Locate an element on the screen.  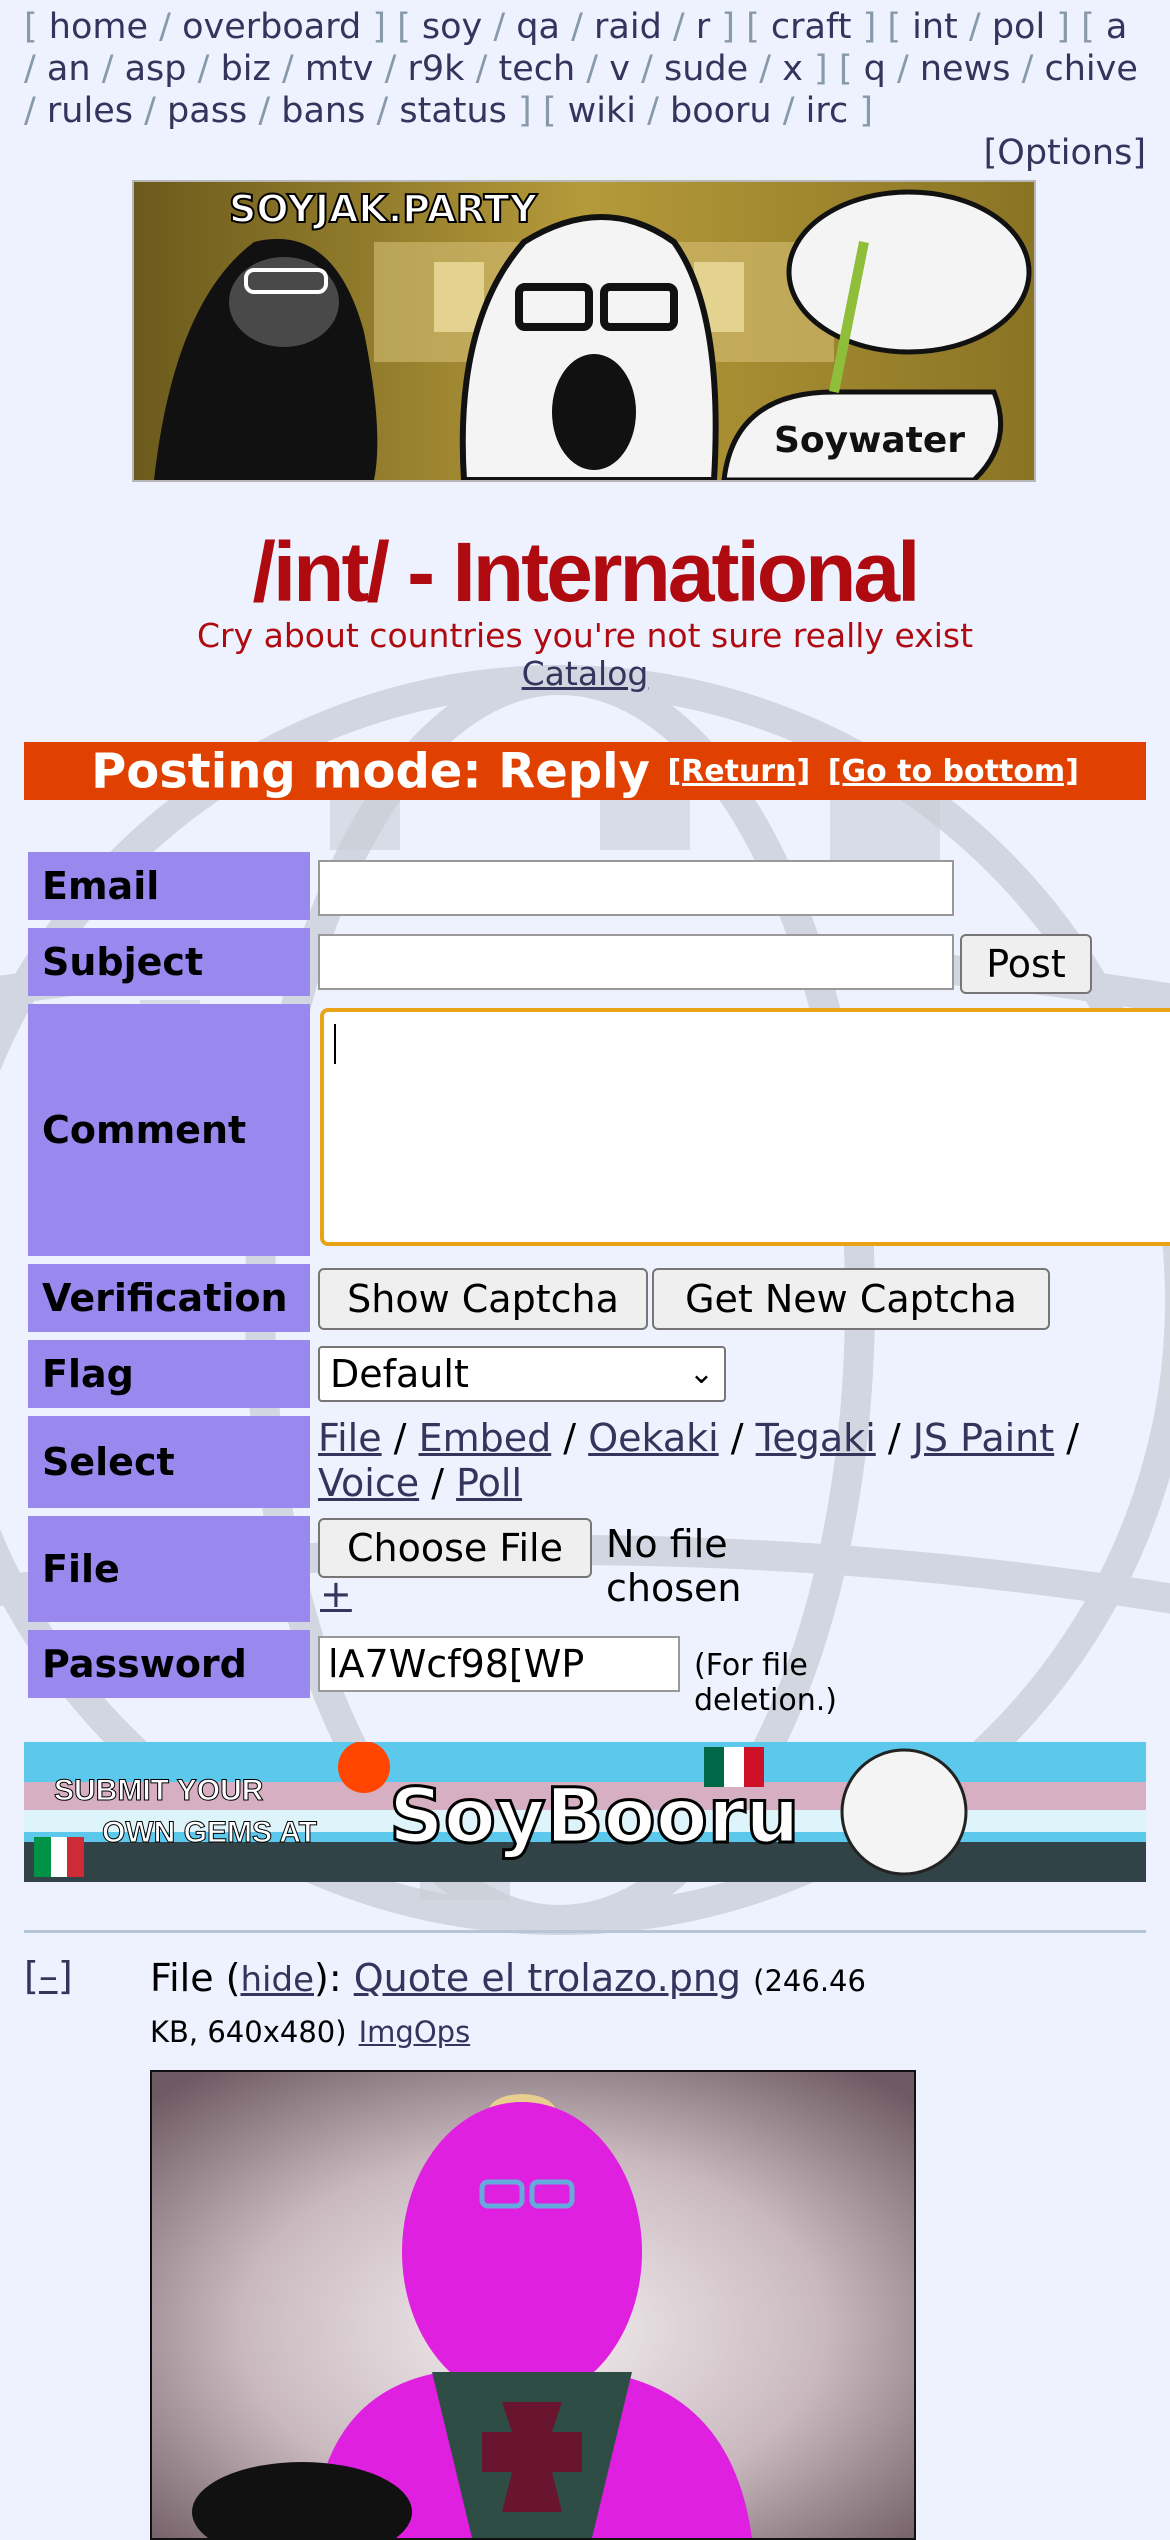
flag-select: Default ⌄ is located at coordinates (522, 1374).